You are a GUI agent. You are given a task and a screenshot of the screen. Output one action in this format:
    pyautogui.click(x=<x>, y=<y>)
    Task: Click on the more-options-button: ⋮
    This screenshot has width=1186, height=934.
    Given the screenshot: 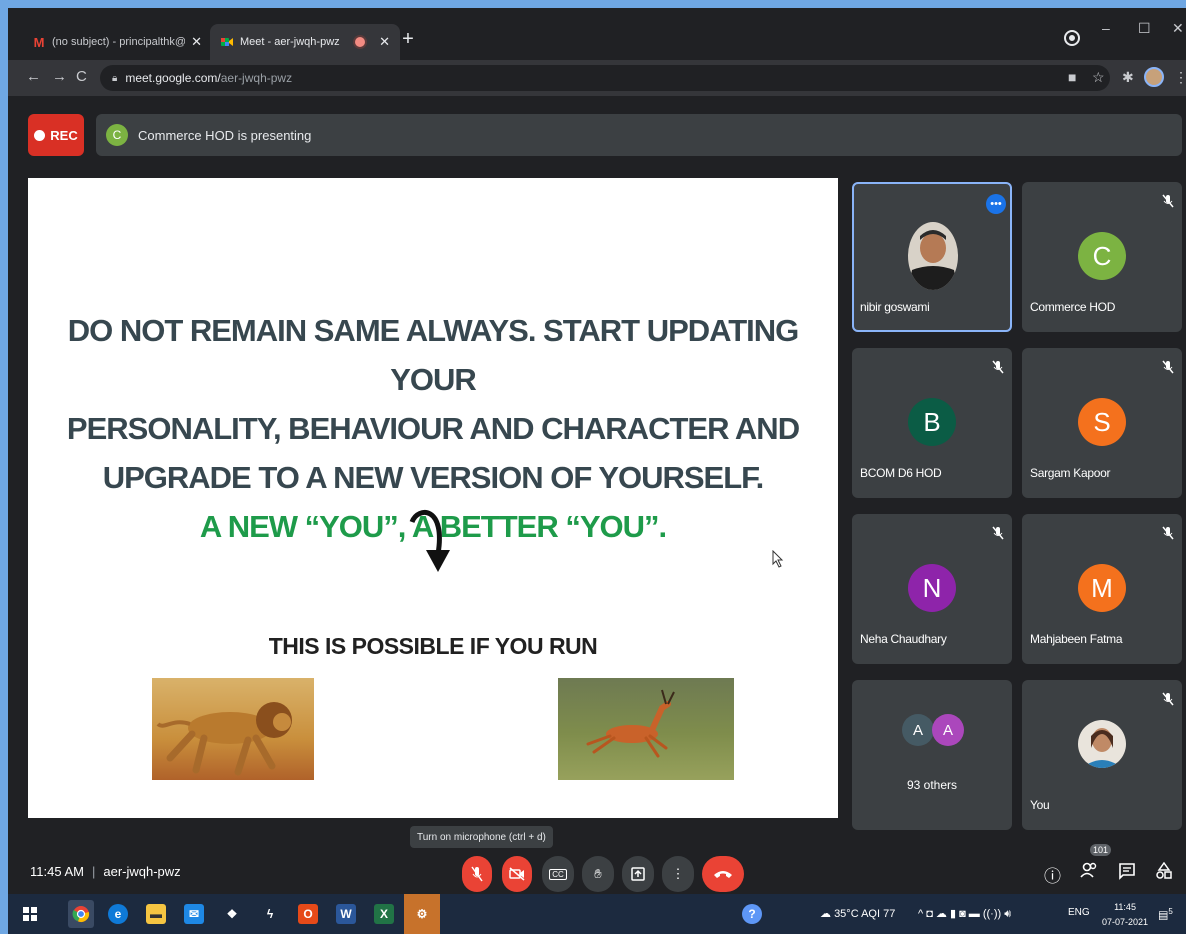 What is the action you would take?
    pyautogui.click(x=678, y=874)
    